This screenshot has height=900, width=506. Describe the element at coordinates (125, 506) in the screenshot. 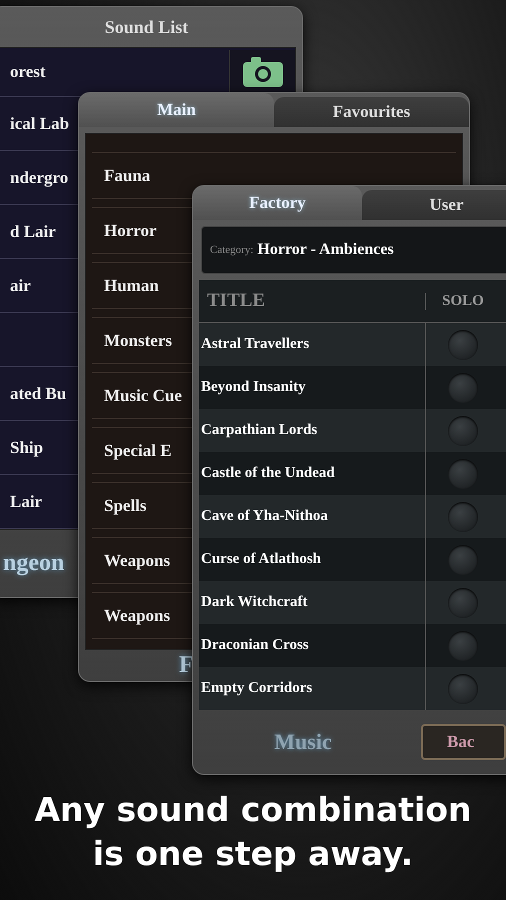

I see `category-item: Spells` at that location.